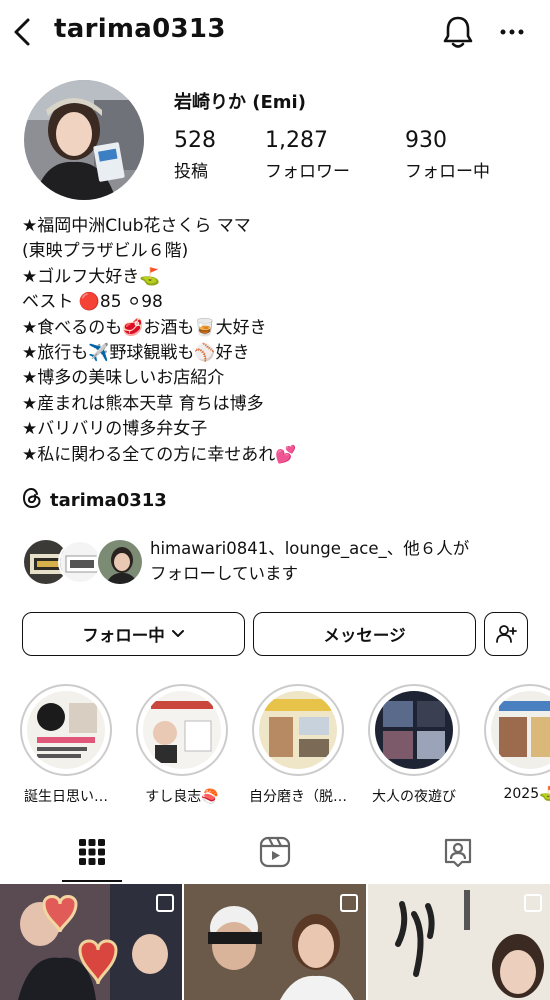  Describe the element at coordinates (92, 302) in the screenshot. I see `bio-line: ベスト 🔴85 ⚪98` at that location.